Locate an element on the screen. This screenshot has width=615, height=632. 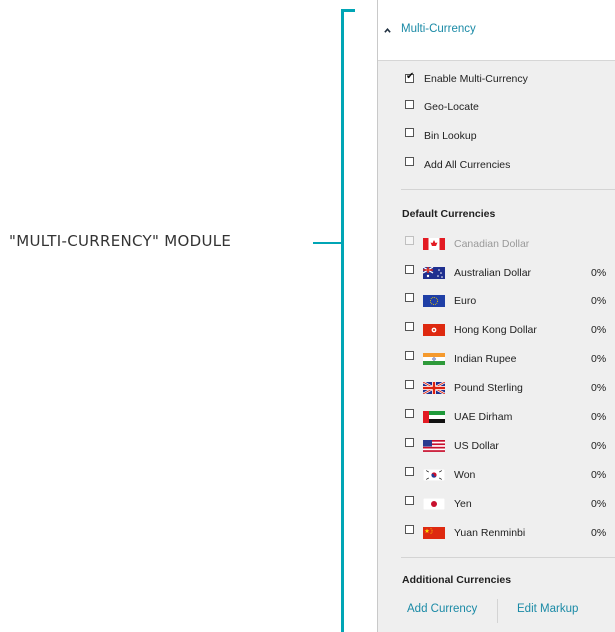
australia-flag-icon is located at coordinates (434, 273).